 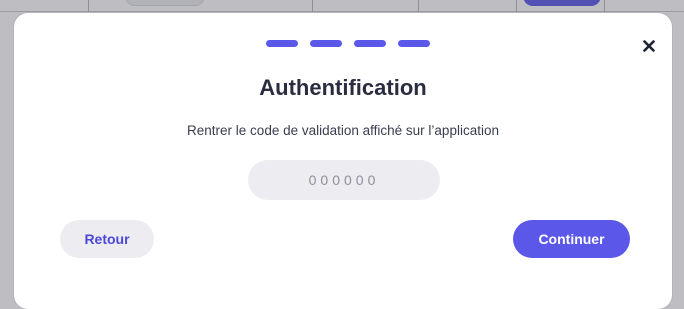 I want to click on validation-code-input, so click(x=344, y=180).